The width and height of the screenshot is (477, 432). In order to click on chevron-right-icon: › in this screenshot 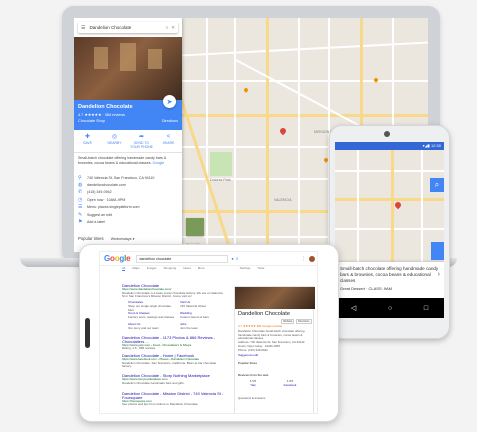, I will do `click(439, 274)`.